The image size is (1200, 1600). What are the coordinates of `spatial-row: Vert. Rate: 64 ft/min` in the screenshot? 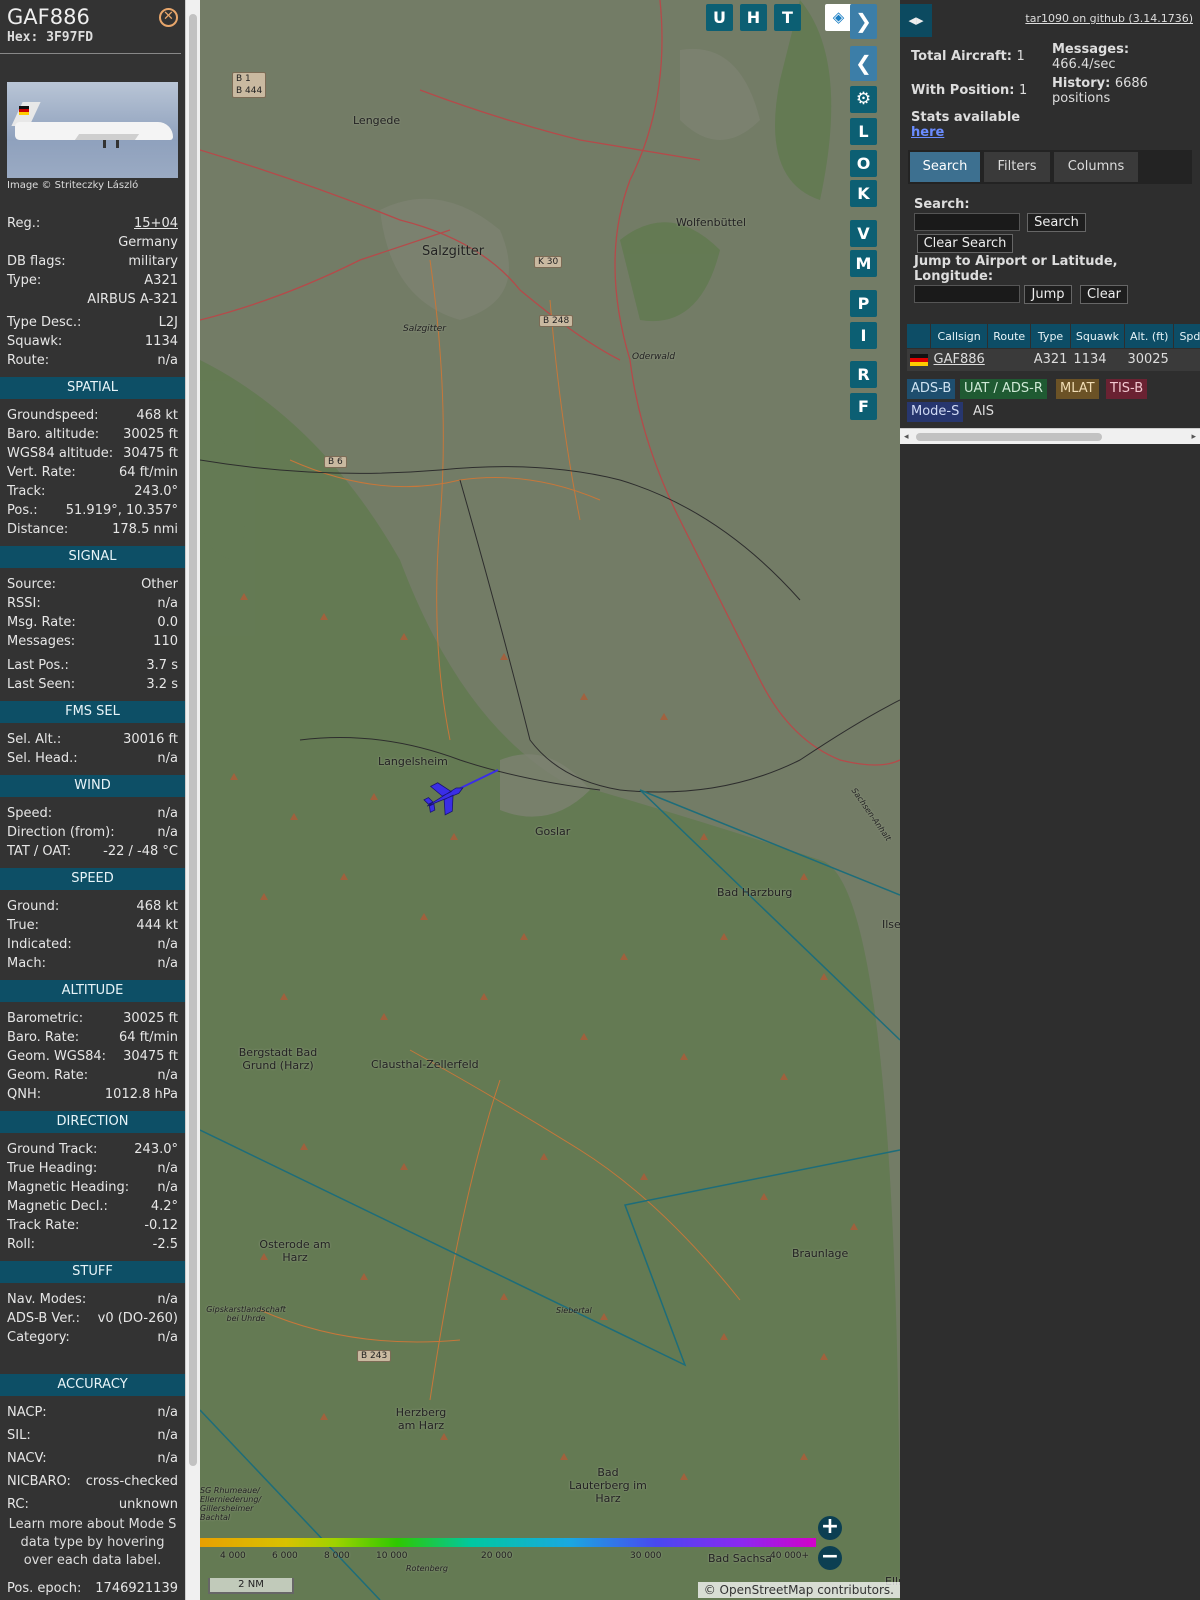 It's located at (92, 472).